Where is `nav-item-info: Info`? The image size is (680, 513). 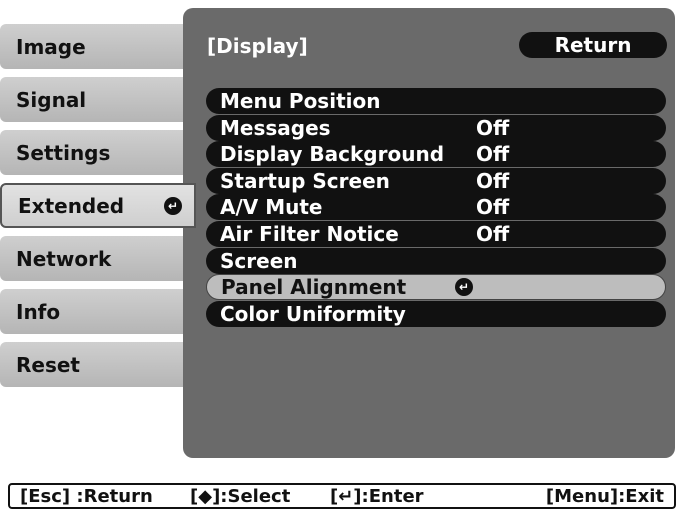 nav-item-info: Info is located at coordinates (95, 311).